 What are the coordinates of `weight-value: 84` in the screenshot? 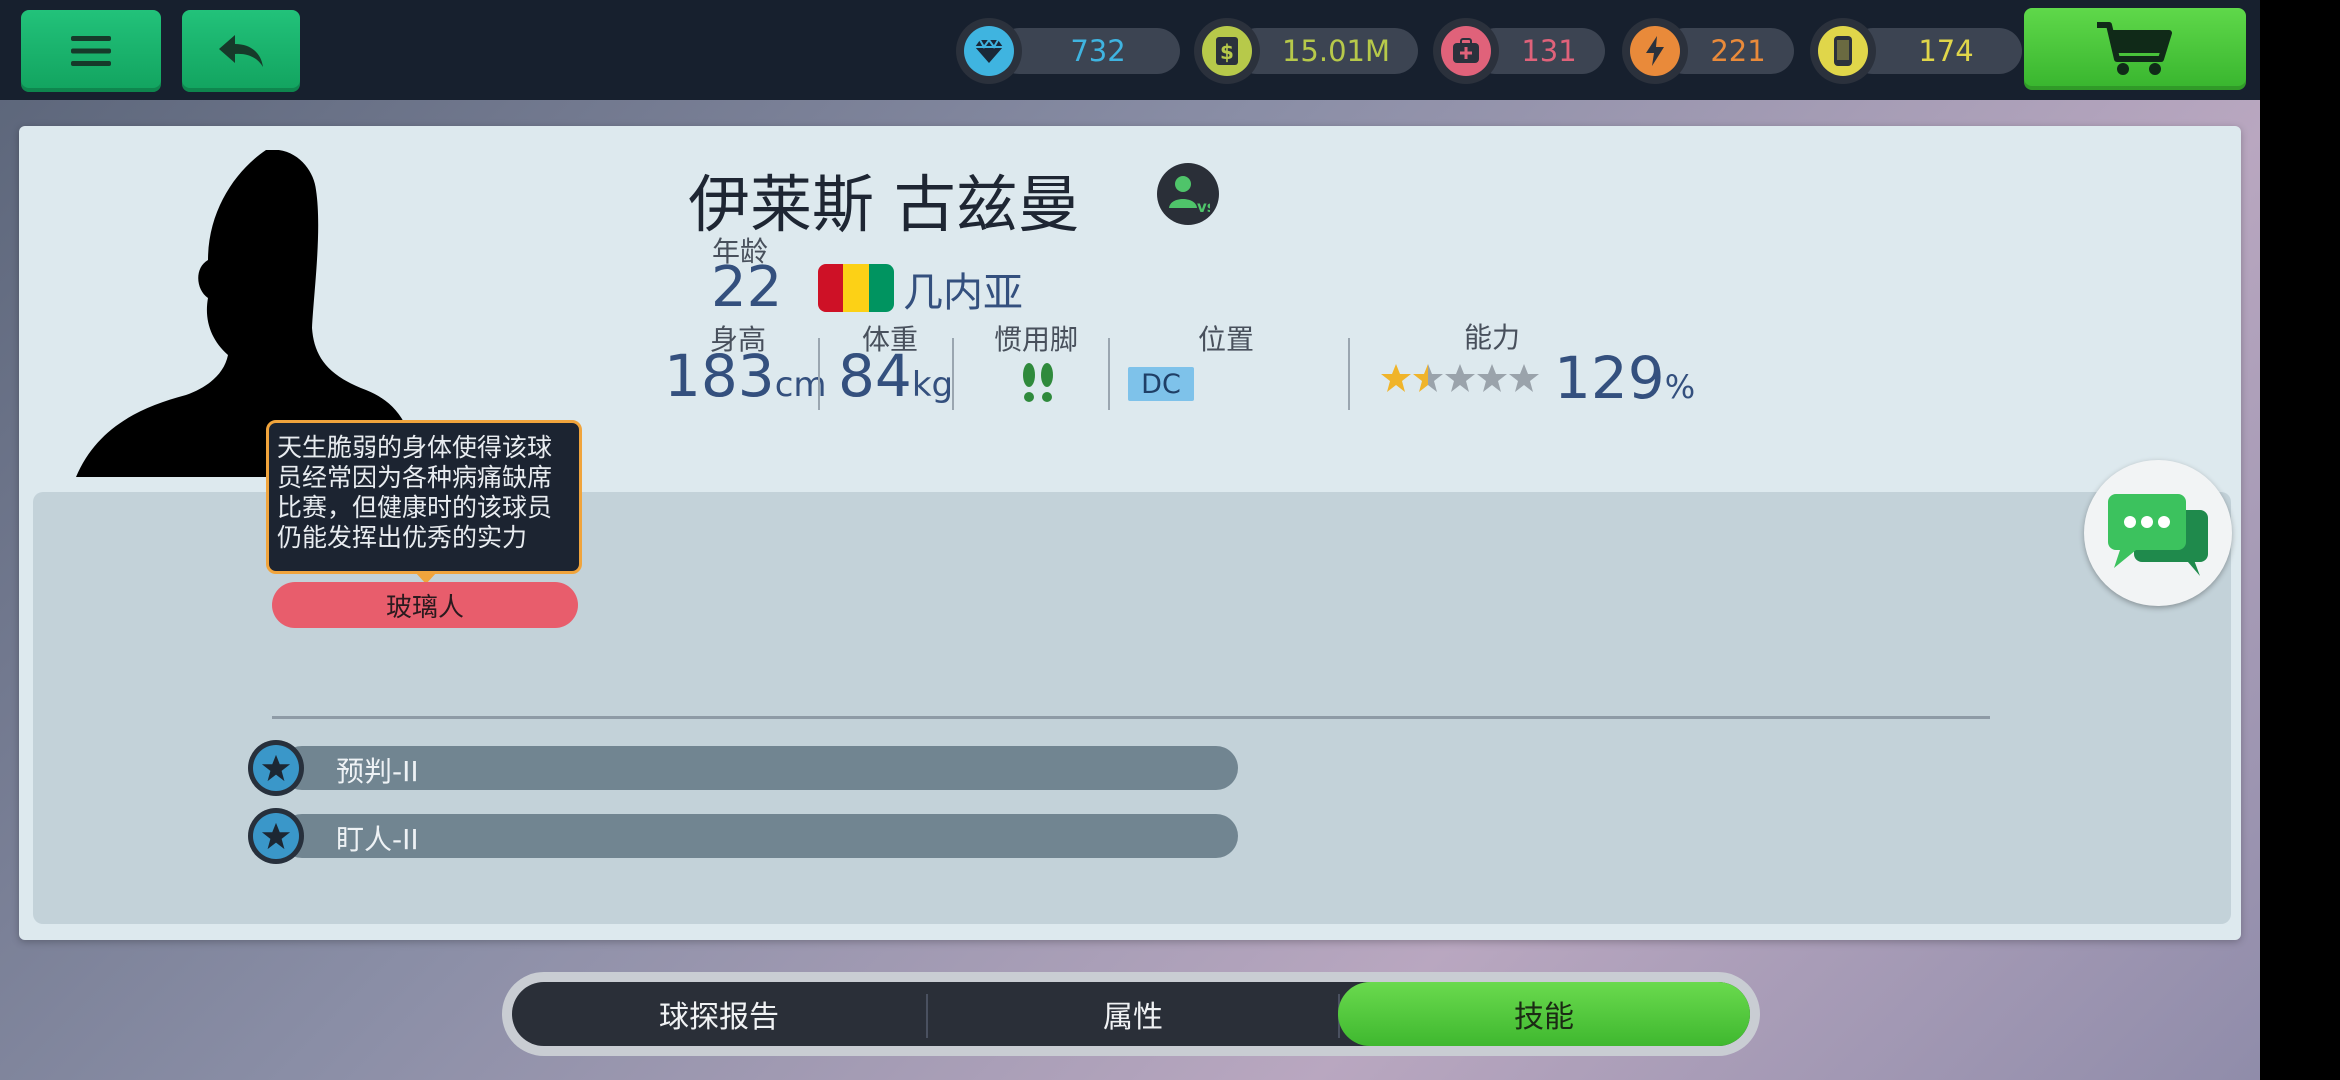 It's located at (875, 376).